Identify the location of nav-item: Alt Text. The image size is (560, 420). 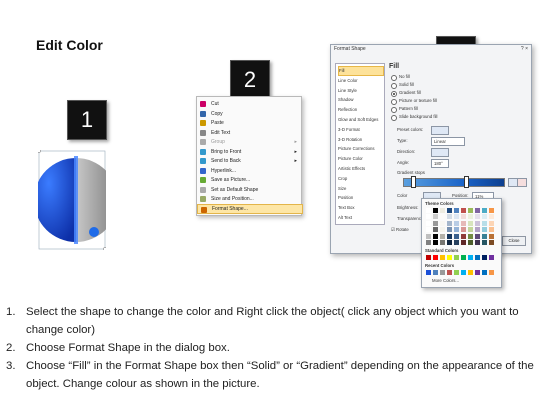
(360, 218).